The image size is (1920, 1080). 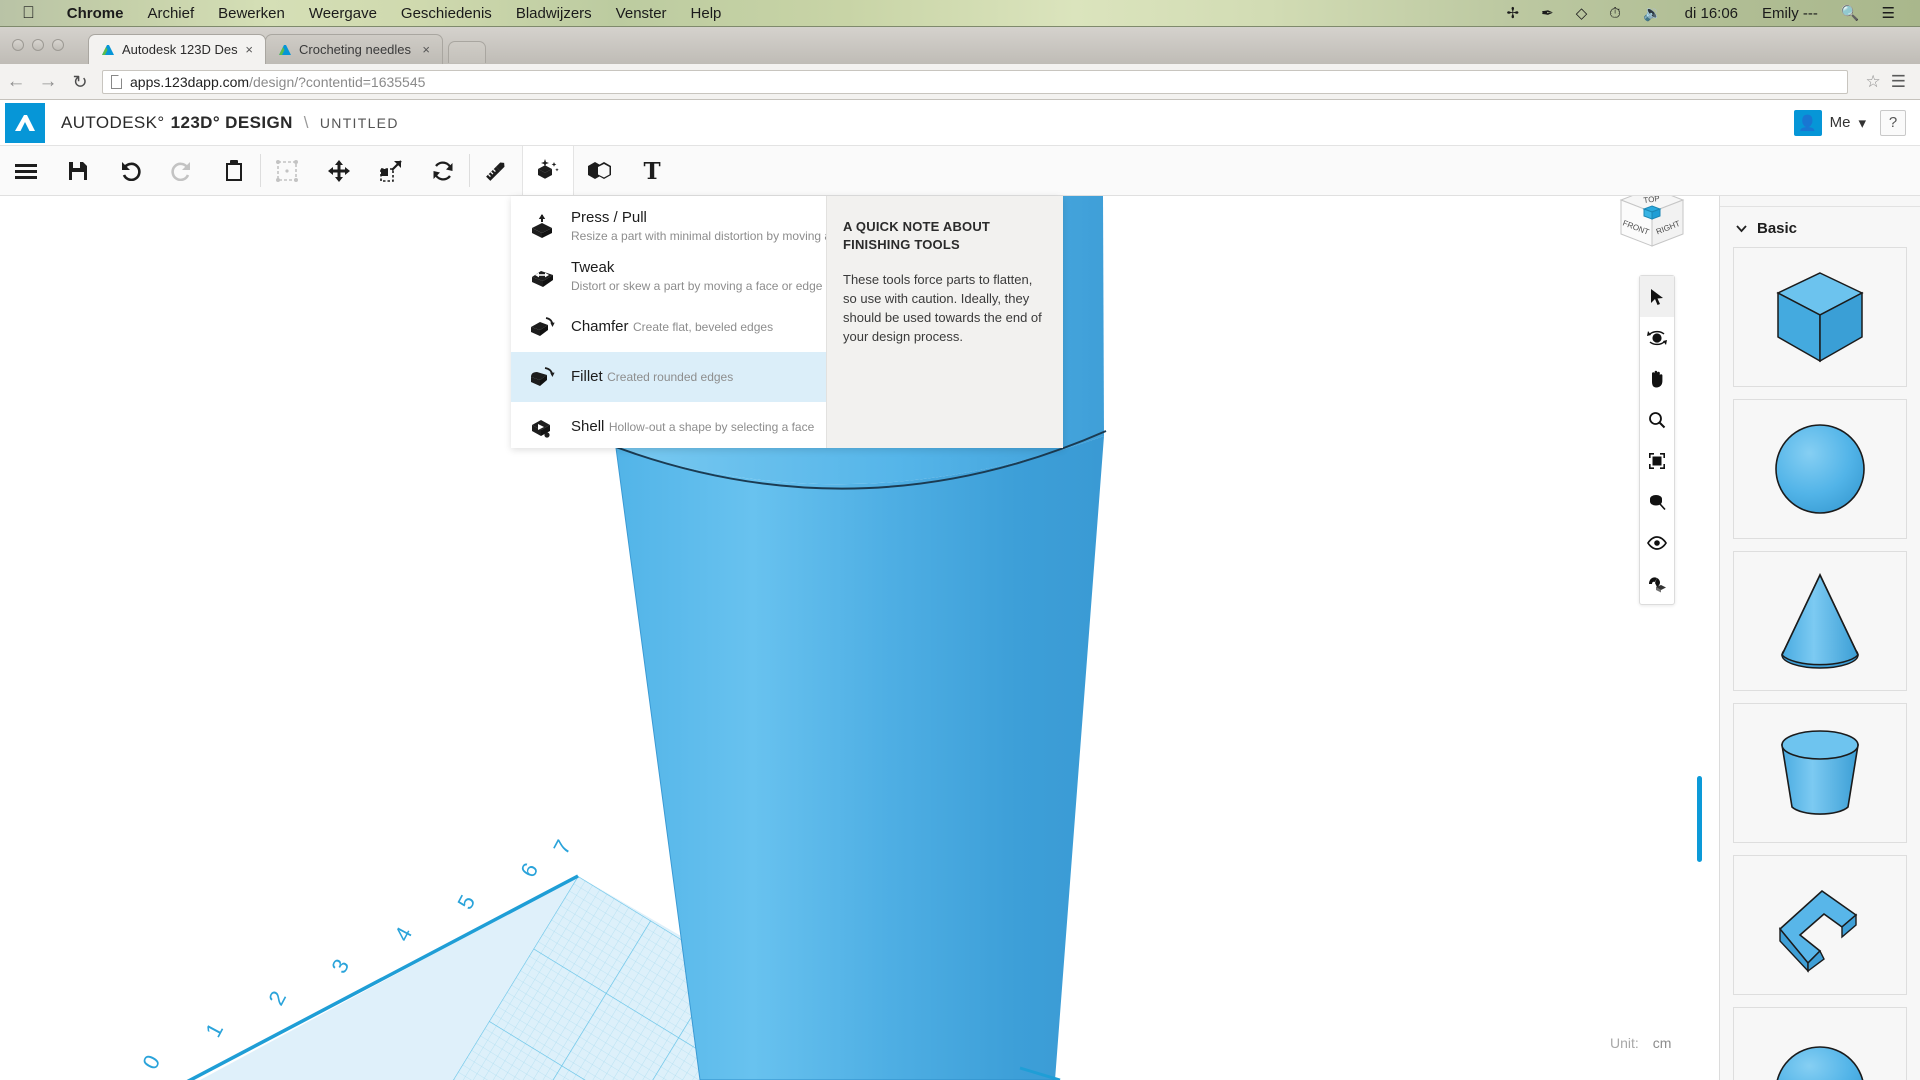 What do you see at coordinates (113, 122) in the screenshot?
I see `brand-label: AUTODESK°` at bounding box center [113, 122].